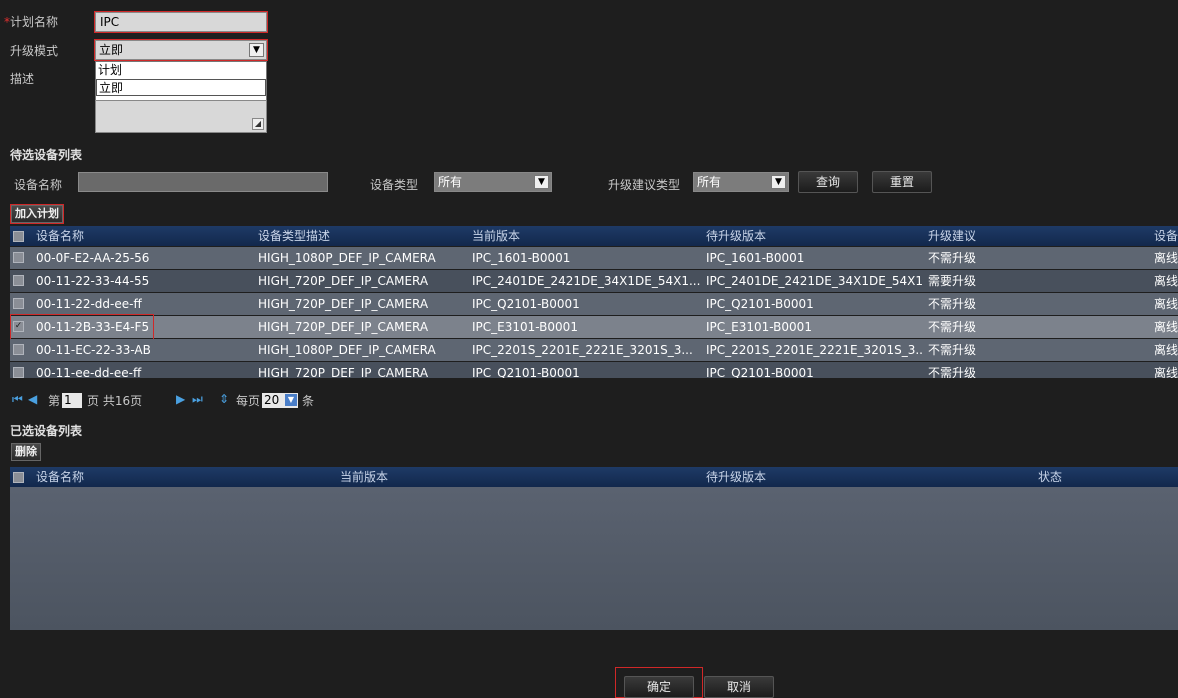 Image resolution: width=1178 pixels, height=698 pixels. Describe the element at coordinates (181, 87) in the screenshot. I see `option-immediate: 立即` at that location.